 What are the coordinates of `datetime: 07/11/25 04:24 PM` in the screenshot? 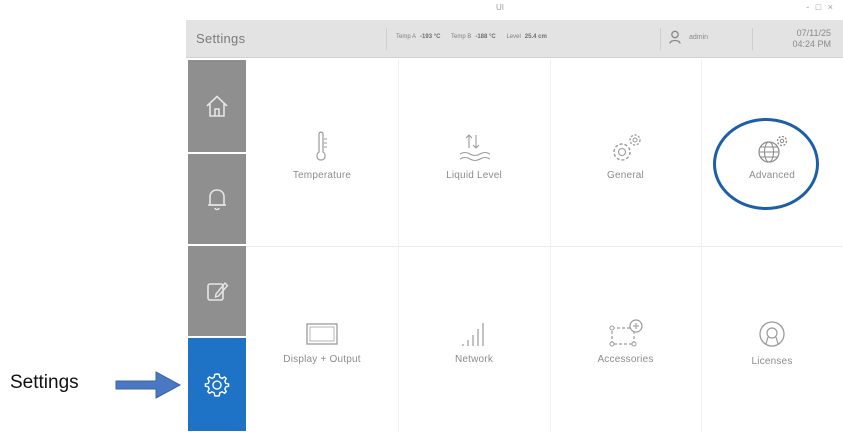 It's located at (811, 39).